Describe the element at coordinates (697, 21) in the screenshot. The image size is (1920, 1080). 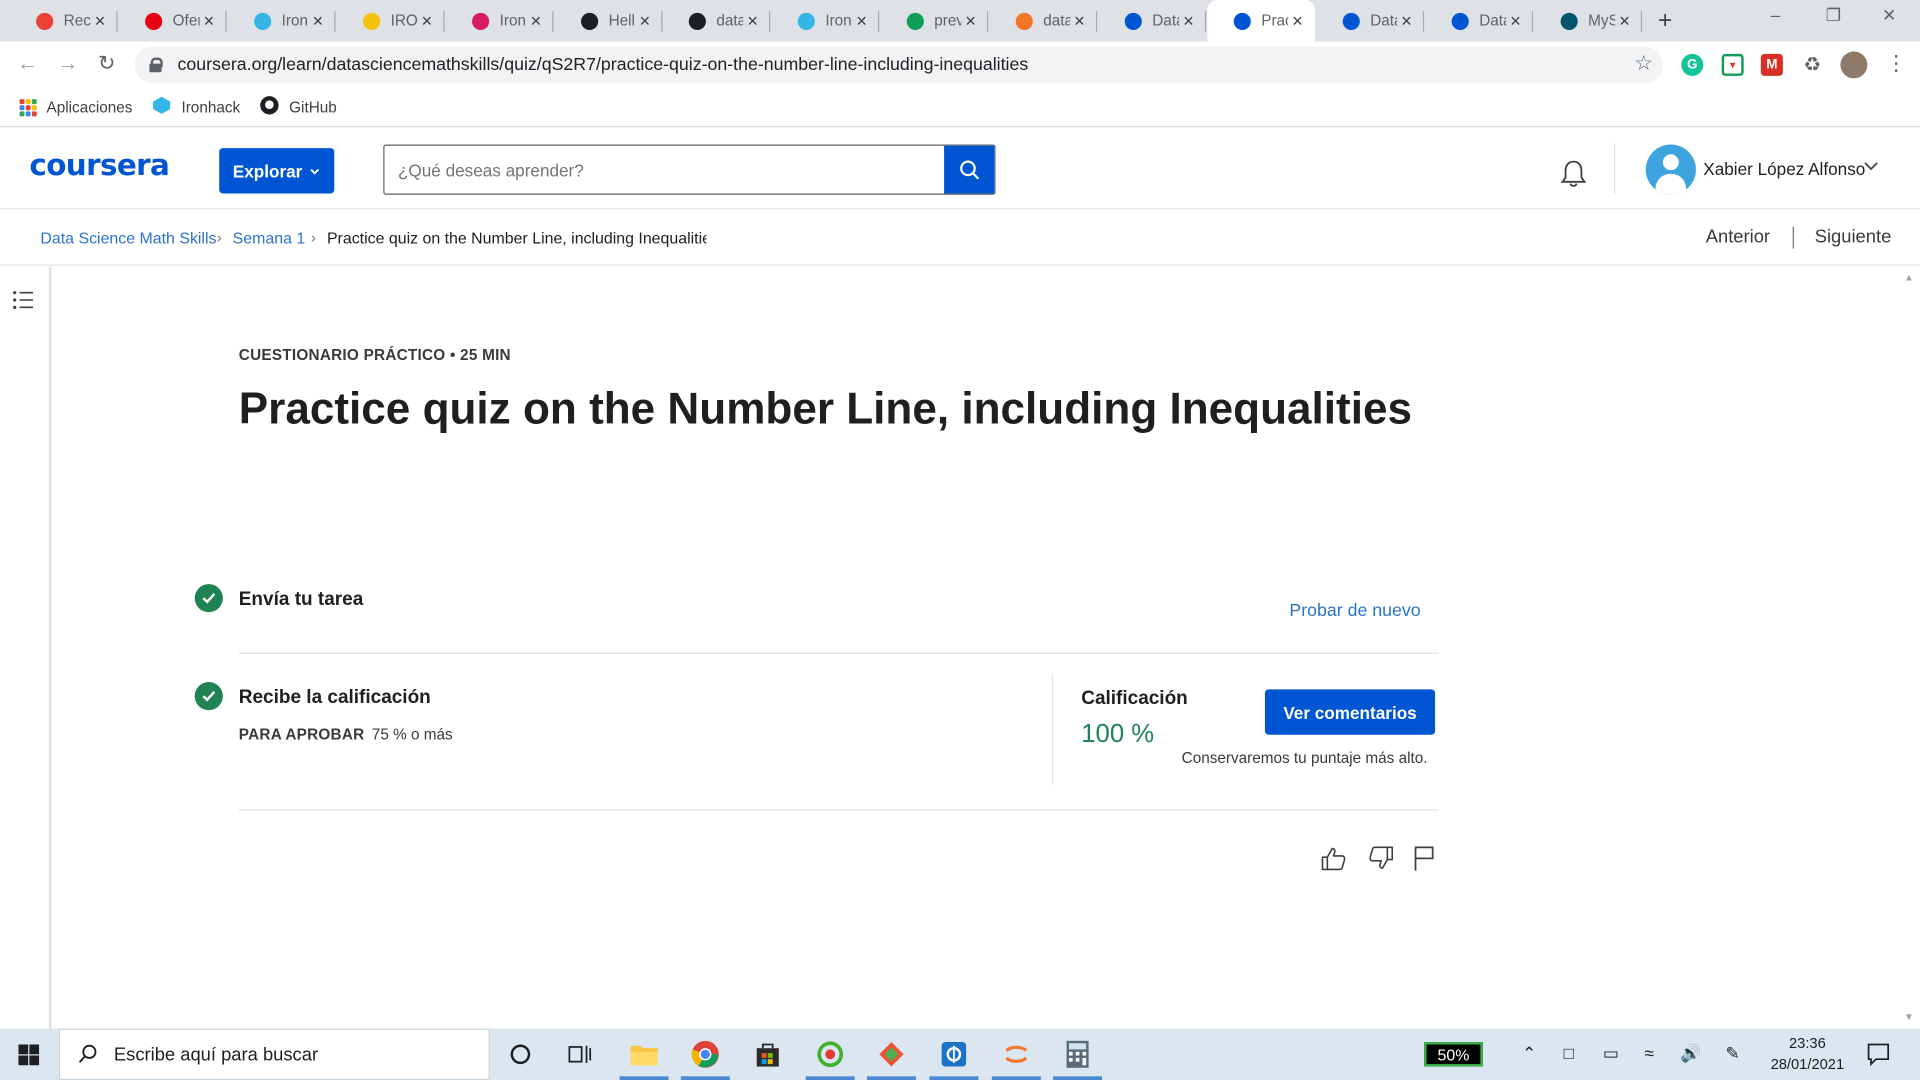
I see `github-icon` at that location.